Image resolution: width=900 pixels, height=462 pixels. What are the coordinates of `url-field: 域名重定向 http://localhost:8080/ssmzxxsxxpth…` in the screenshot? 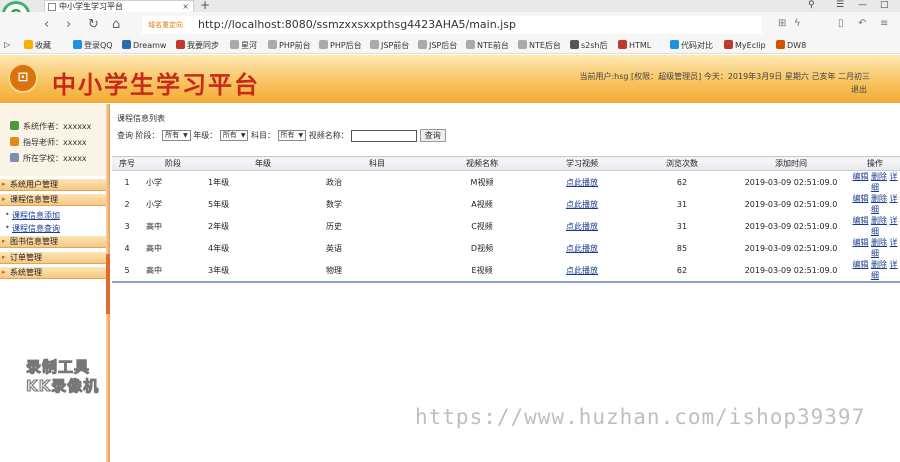 It's located at (452, 25).